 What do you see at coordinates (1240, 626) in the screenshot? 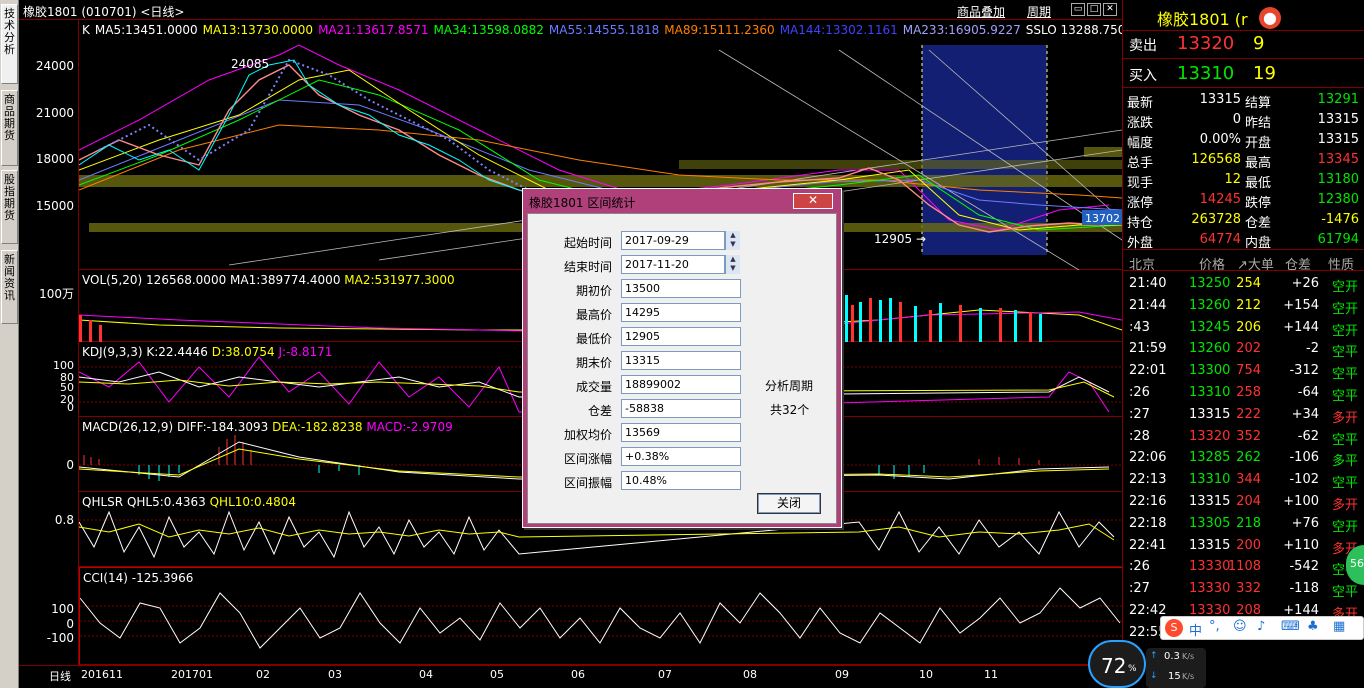
I see `emoji-icon: ☺` at bounding box center [1240, 626].